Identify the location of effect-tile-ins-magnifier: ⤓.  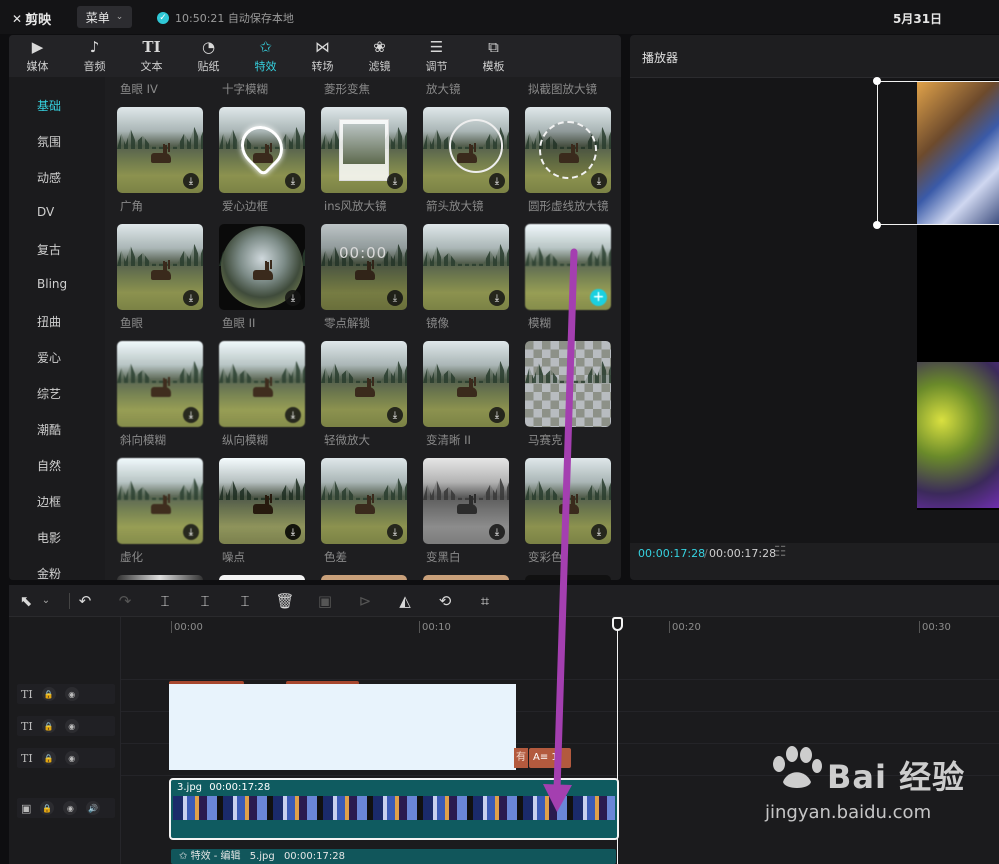
(364, 150).